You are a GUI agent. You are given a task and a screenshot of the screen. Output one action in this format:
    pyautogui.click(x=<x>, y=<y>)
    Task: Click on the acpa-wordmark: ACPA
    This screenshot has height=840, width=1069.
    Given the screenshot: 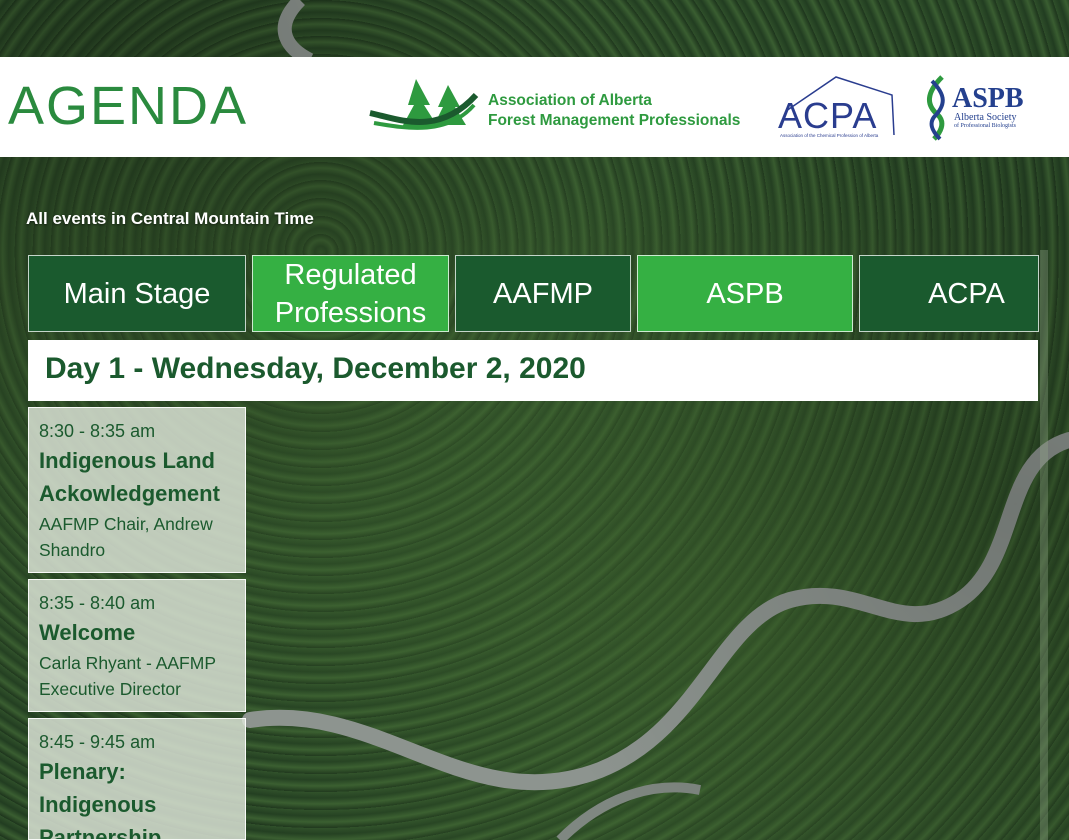 What is the action you would take?
    pyautogui.click(x=828, y=115)
    